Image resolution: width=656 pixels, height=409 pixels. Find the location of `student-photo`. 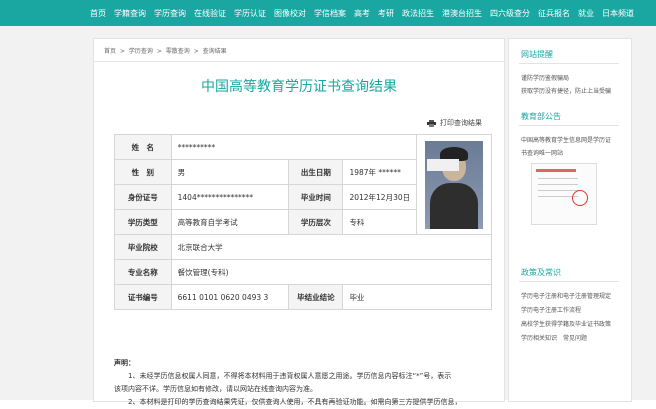

student-photo is located at coordinates (454, 184).